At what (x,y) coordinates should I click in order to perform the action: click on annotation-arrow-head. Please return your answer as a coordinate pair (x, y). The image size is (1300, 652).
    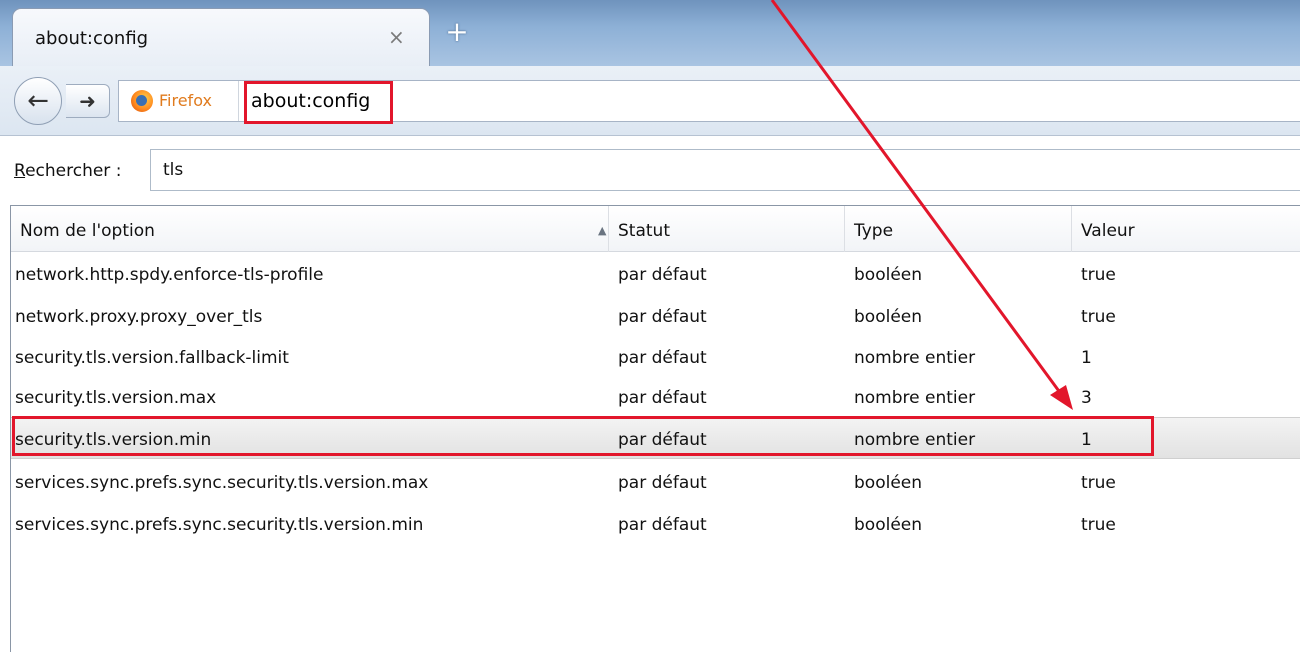
    Looking at the image, I should click on (1061, 397).